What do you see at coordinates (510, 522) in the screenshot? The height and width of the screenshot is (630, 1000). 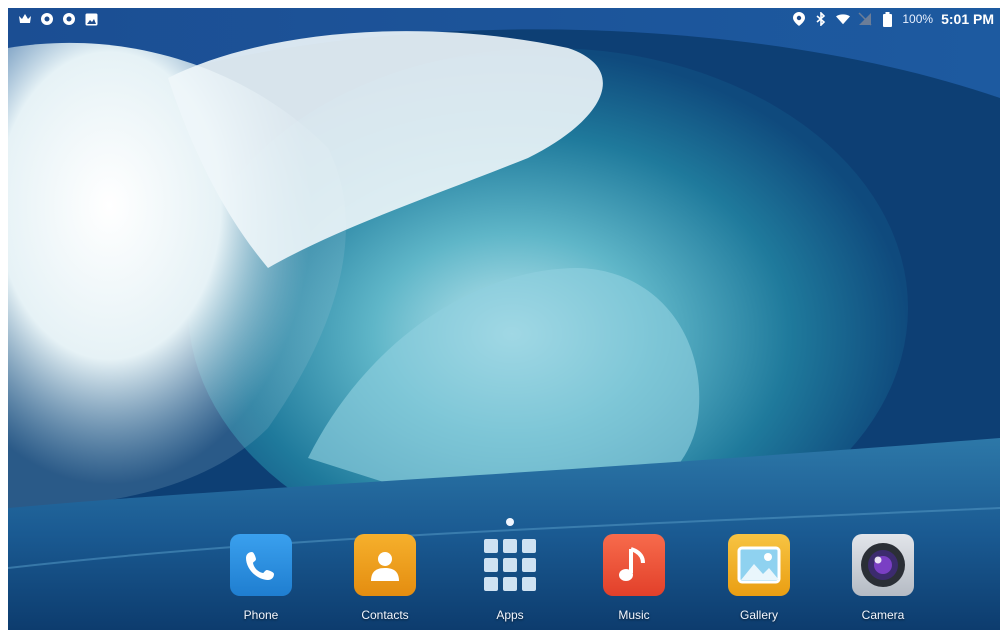 I see `page-indicator-dot` at bounding box center [510, 522].